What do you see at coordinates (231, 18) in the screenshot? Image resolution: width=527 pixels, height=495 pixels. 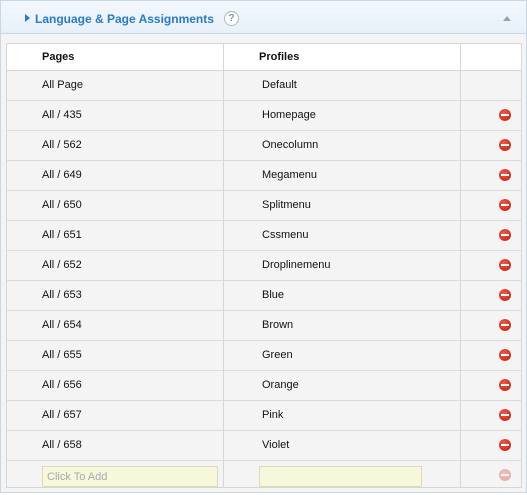 I see `help-icon: ?` at bounding box center [231, 18].